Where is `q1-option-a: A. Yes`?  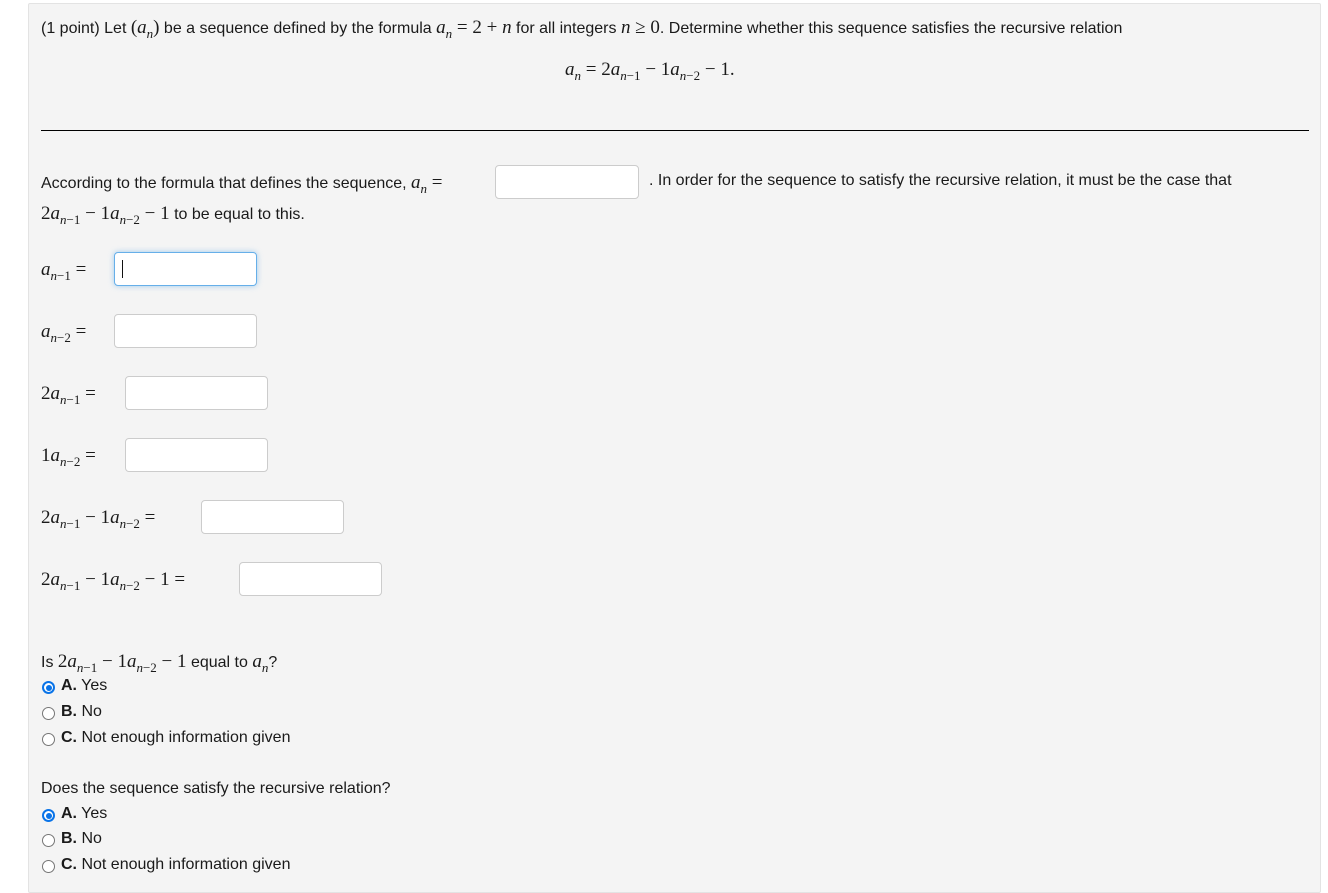 q1-option-a: A. Yes is located at coordinates (84, 686).